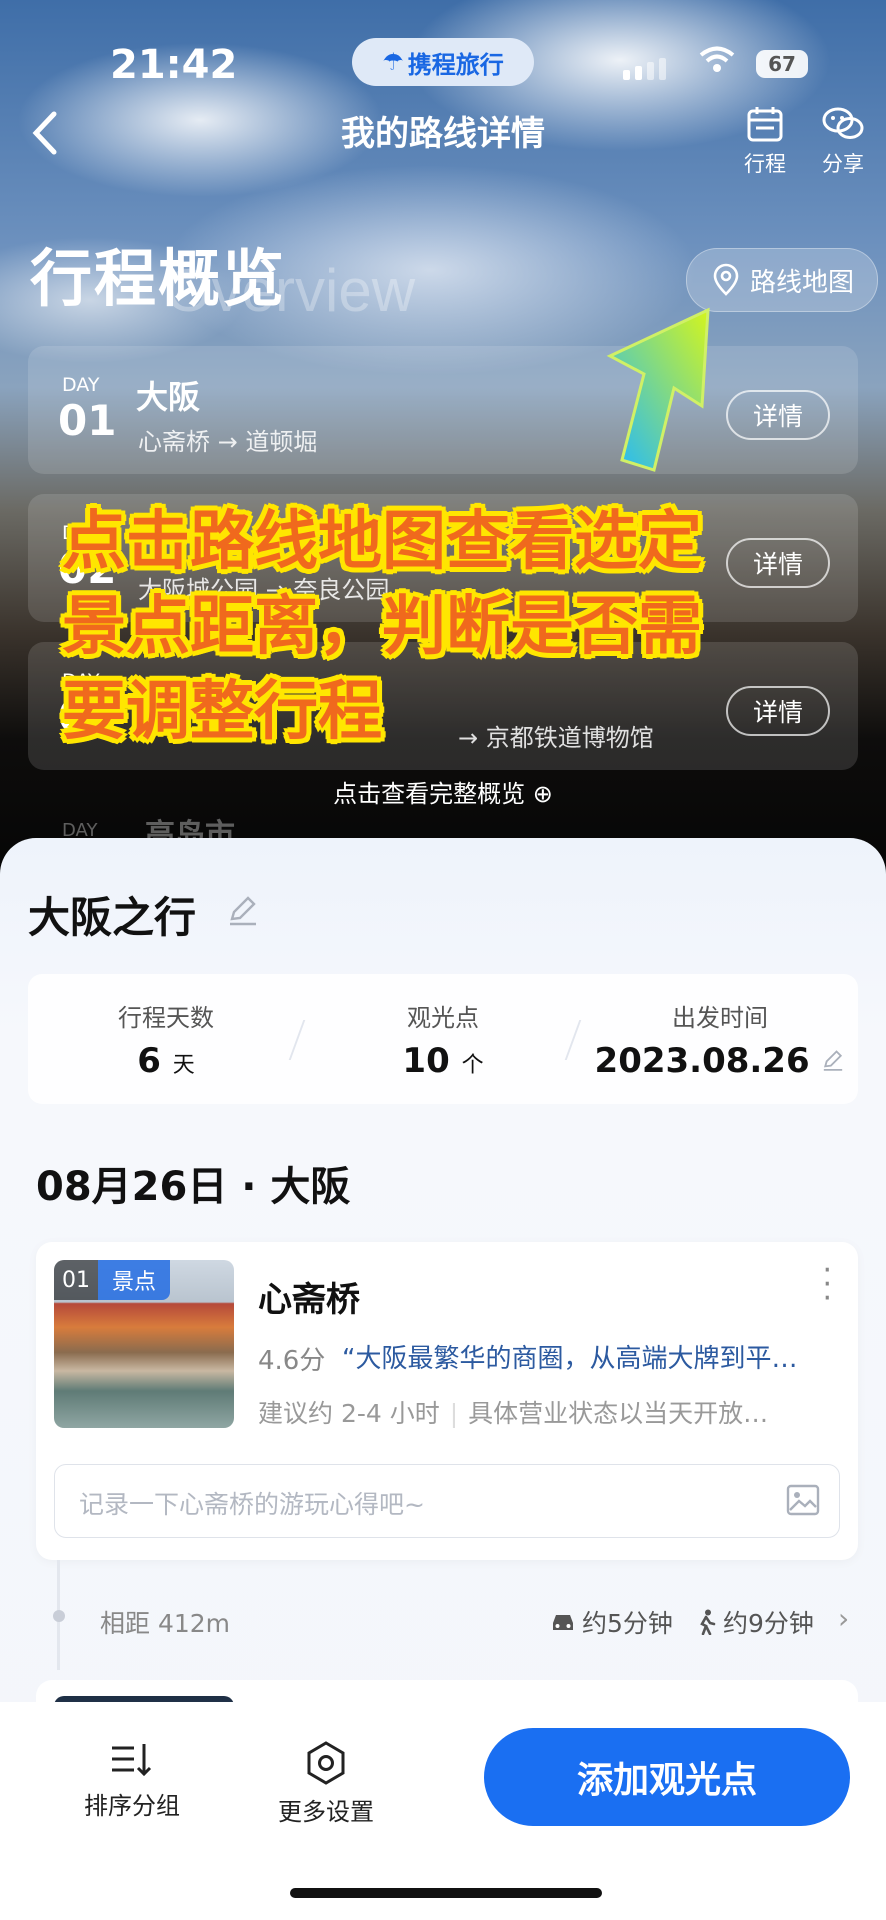 This screenshot has width=886, height=1920. What do you see at coordinates (702, 1061) in the screenshot?
I see `stat-value: 2023.08.26` at bounding box center [702, 1061].